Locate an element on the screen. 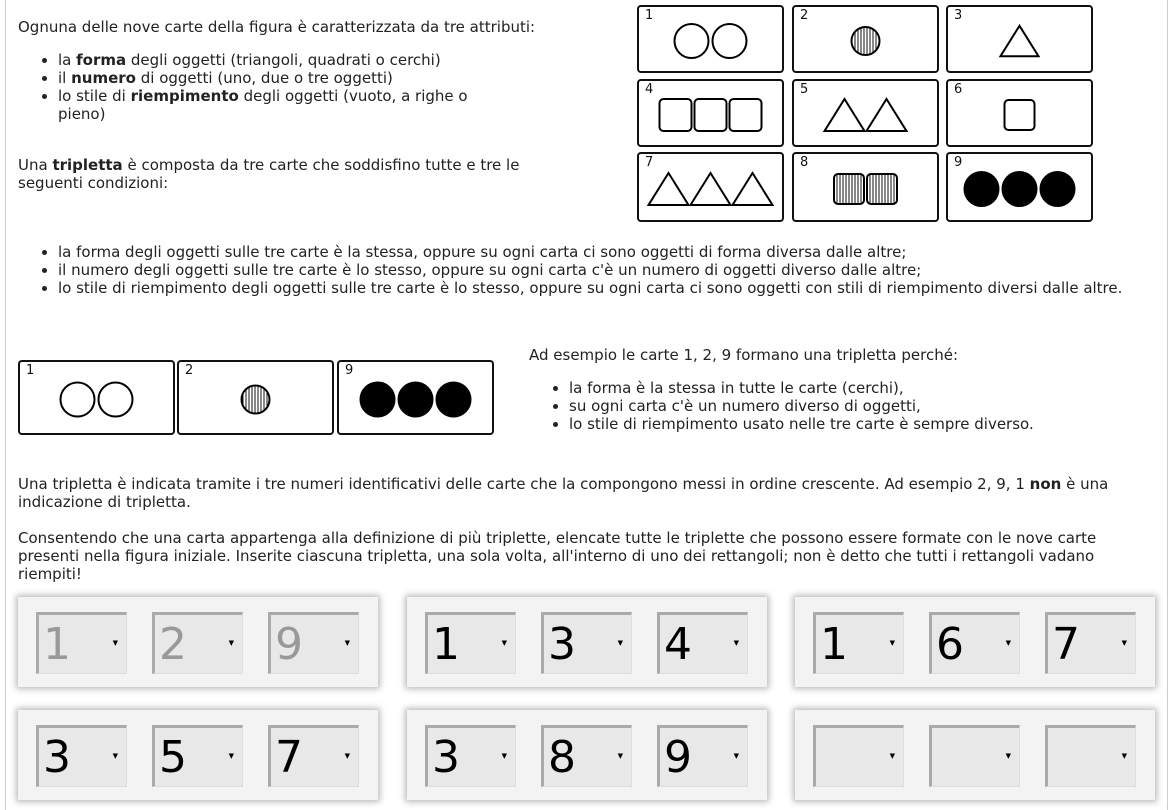 The height and width of the screenshot is (810, 1174). card-number: 4 is located at coordinates (649, 89).